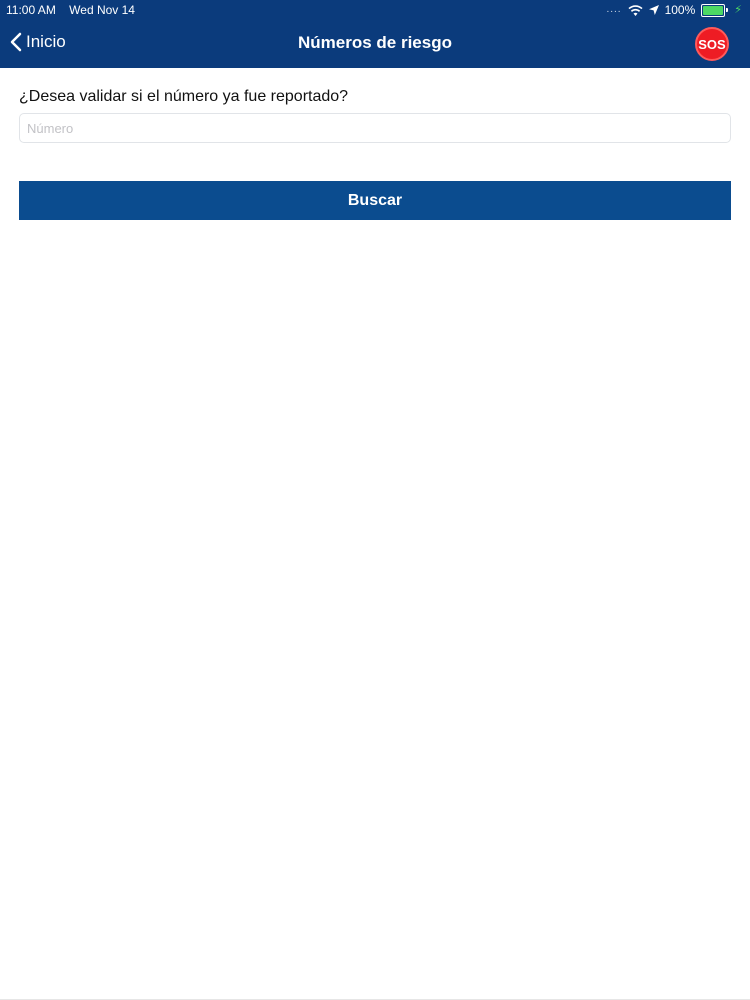 The width and height of the screenshot is (750, 1000). Describe the element at coordinates (375, 200) in the screenshot. I see `search-button: Buscar` at that location.